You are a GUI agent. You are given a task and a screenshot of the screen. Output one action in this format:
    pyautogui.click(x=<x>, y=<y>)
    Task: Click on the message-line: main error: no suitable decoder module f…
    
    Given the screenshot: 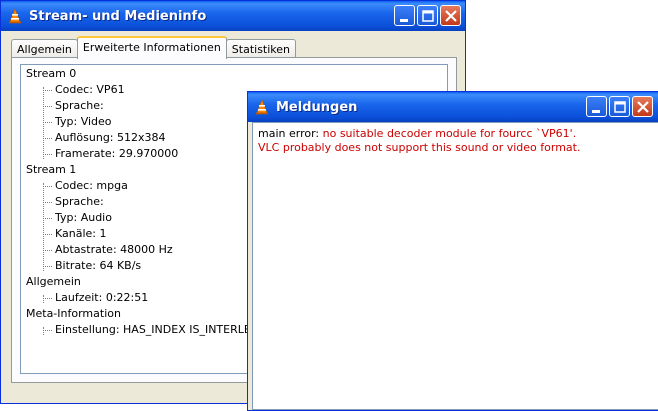 What is the action you would take?
    pyautogui.click(x=457, y=134)
    